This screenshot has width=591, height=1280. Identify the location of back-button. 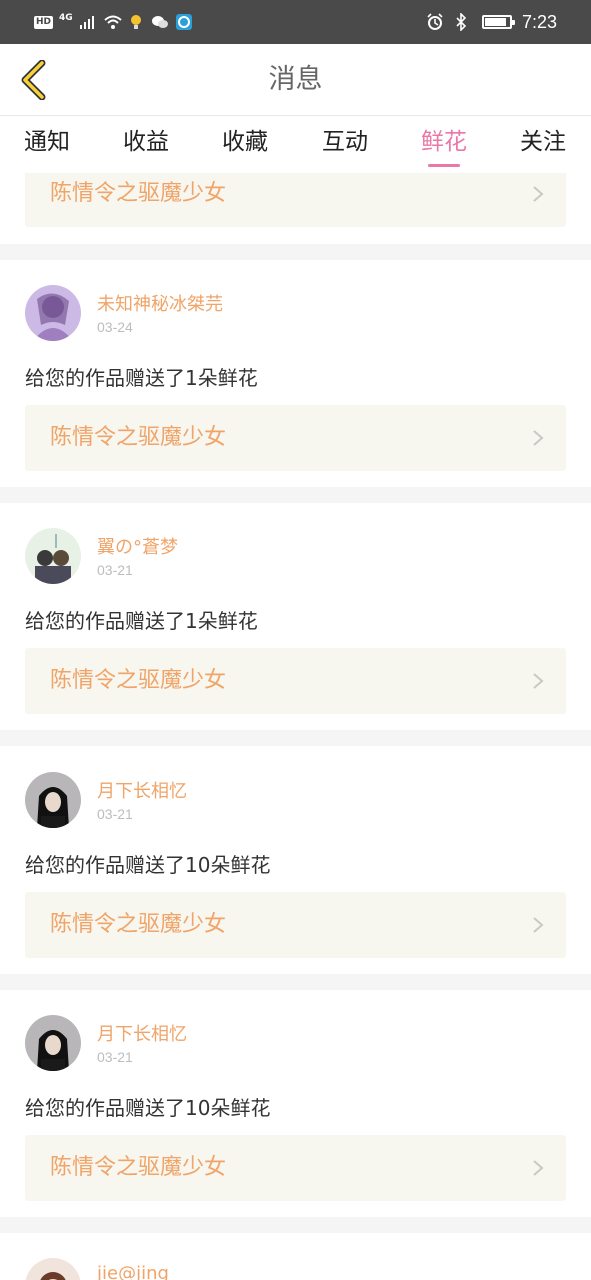
(33, 80).